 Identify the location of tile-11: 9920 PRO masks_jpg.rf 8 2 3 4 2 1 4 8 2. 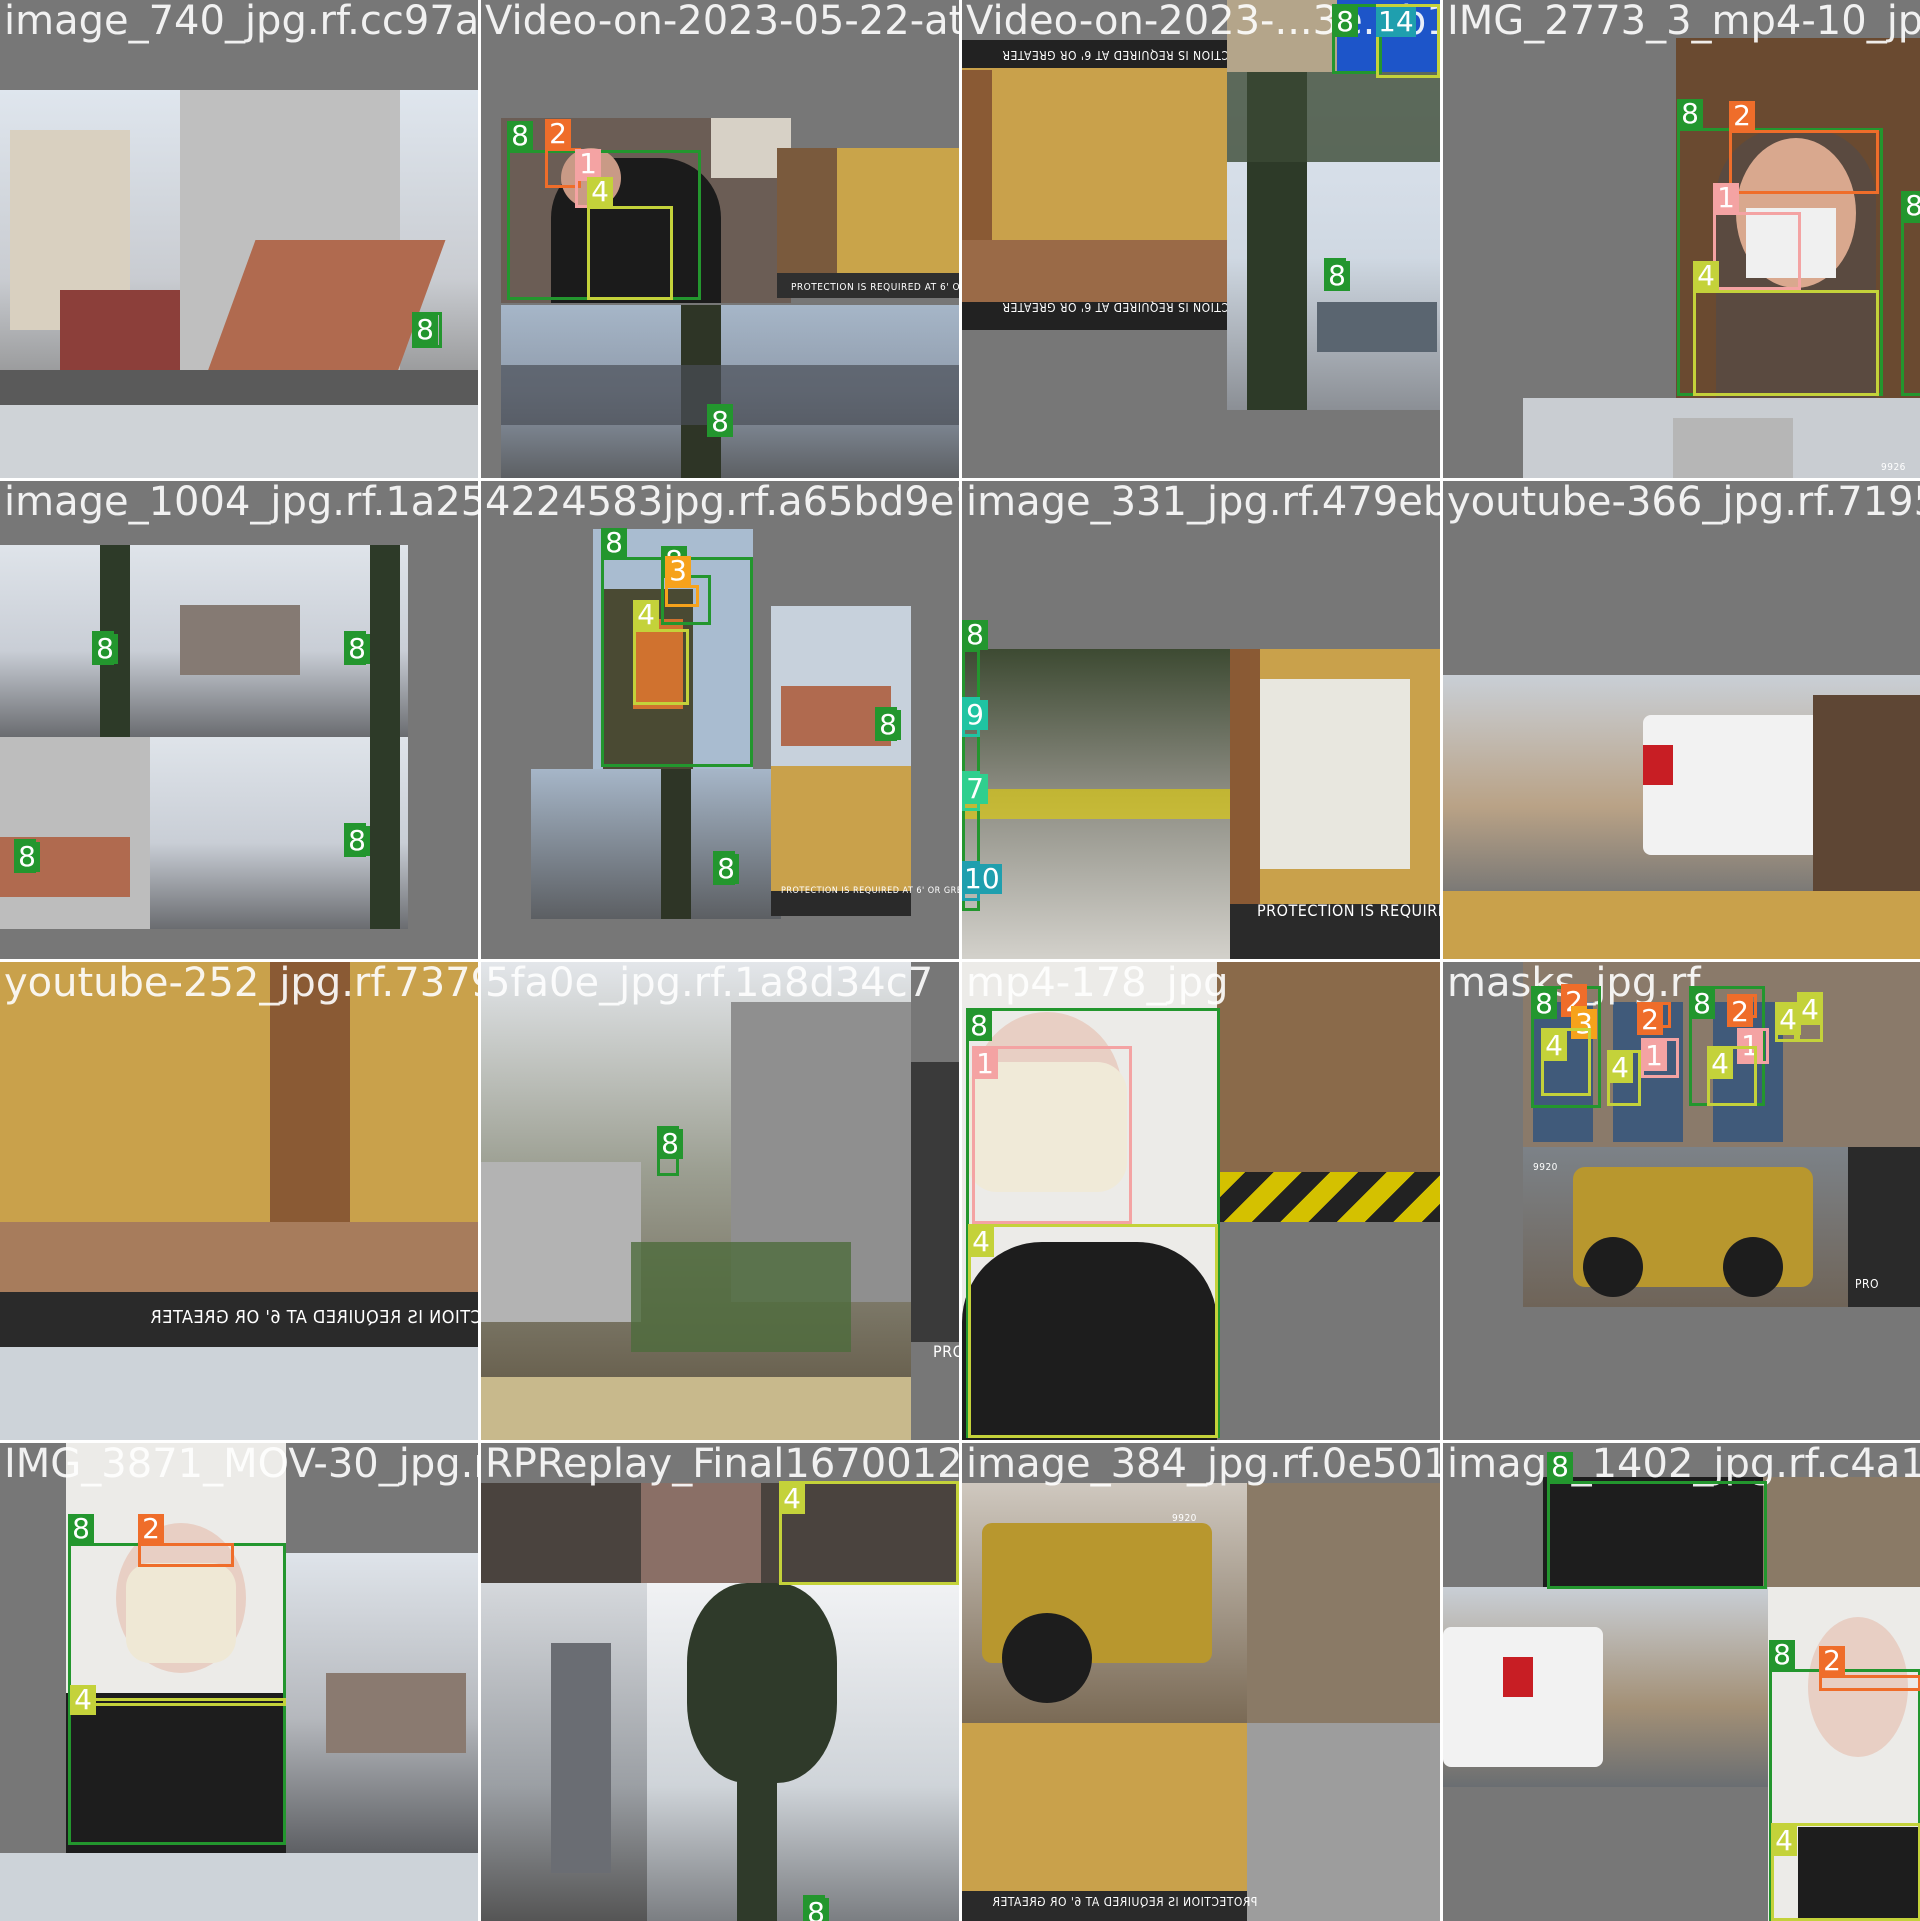
(1681, 1201).